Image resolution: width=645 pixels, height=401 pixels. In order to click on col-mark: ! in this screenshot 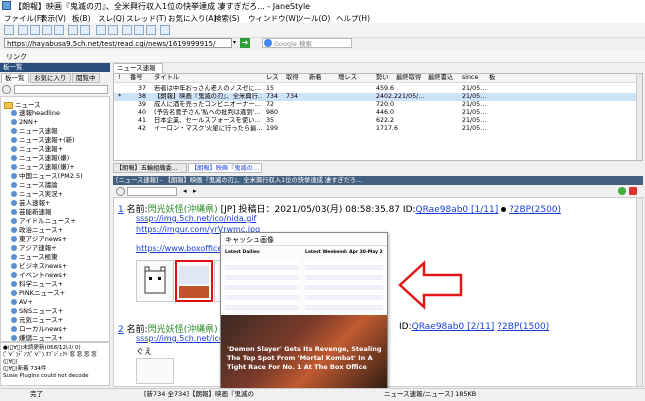, I will do `click(119, 78)`.